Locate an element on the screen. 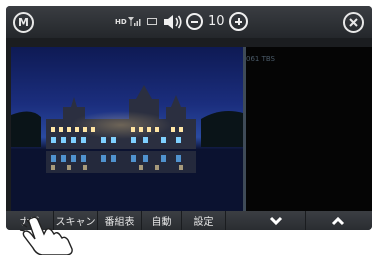 The width and height of the screenshot is (378, 255). status-bar: M HD 10 is located at coordinates (189, 22).